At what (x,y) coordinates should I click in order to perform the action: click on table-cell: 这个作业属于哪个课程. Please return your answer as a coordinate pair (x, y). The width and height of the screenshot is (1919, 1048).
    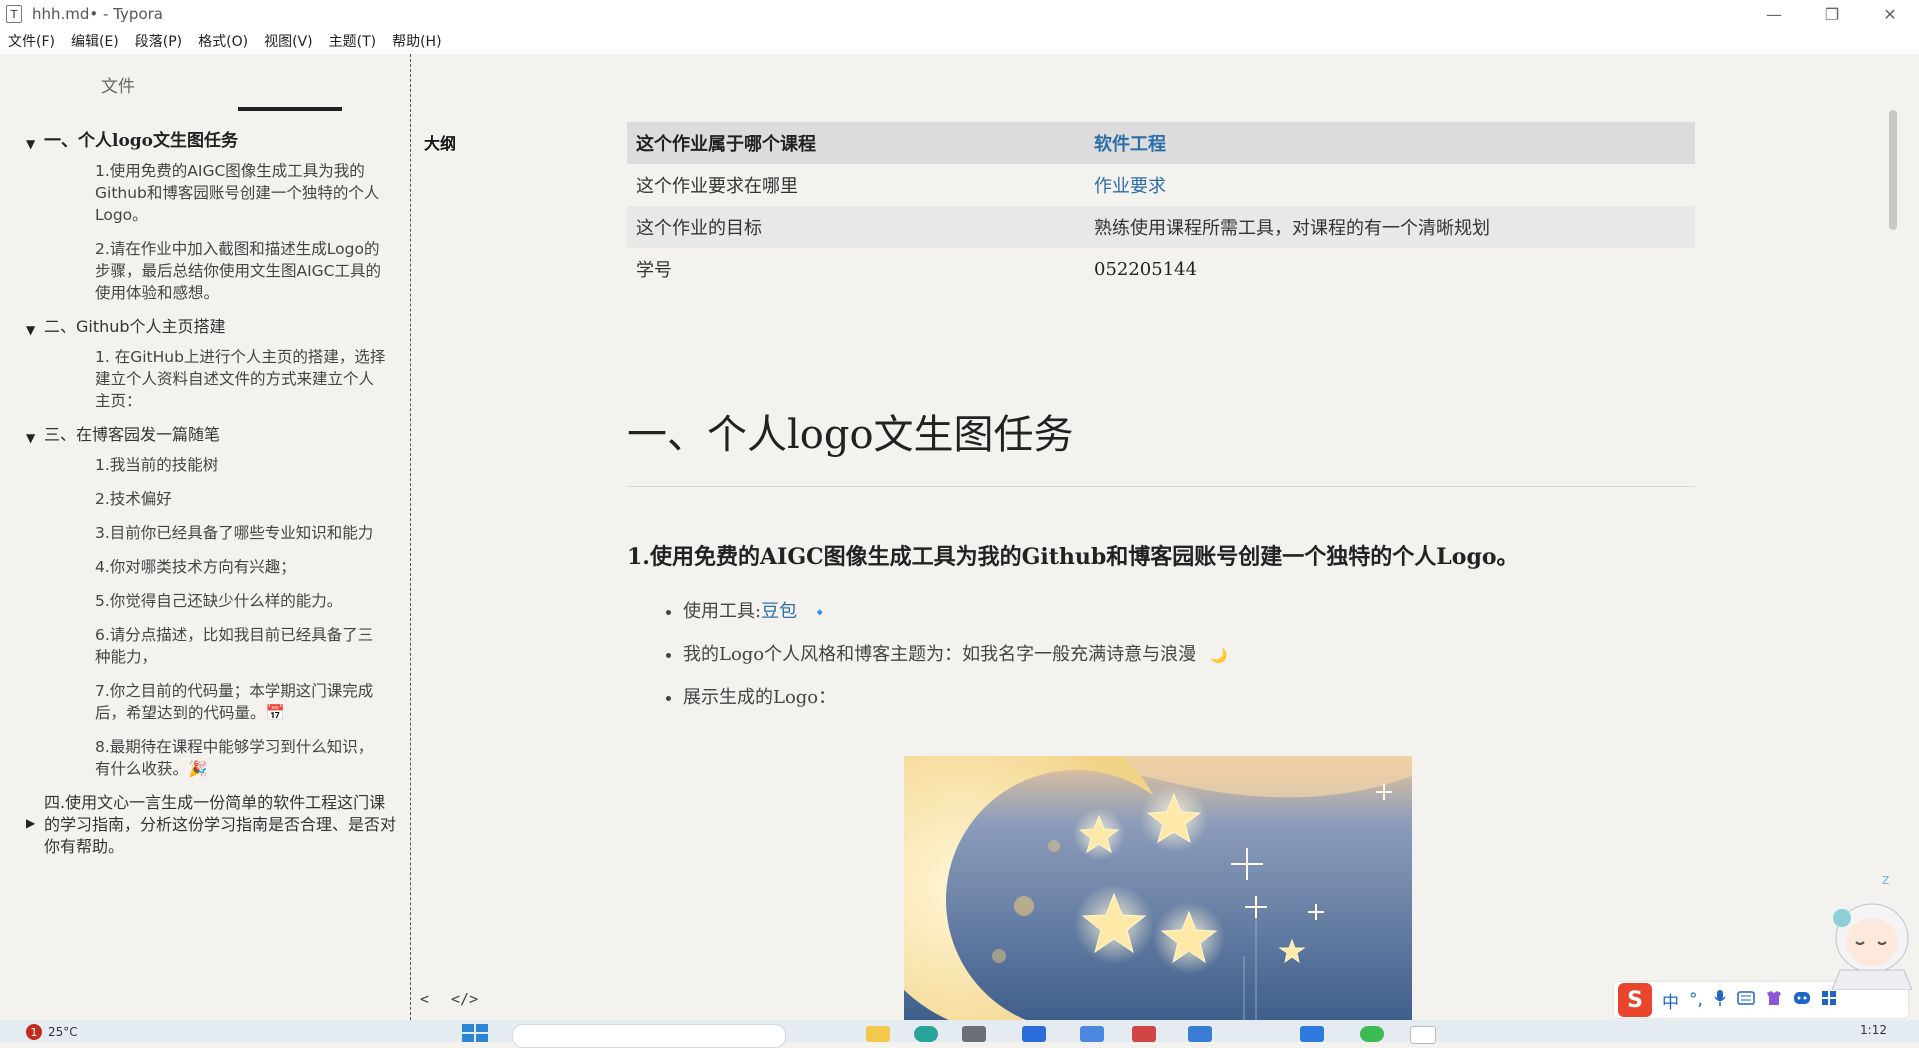
    Looking at the image, I should click on (860, 143).